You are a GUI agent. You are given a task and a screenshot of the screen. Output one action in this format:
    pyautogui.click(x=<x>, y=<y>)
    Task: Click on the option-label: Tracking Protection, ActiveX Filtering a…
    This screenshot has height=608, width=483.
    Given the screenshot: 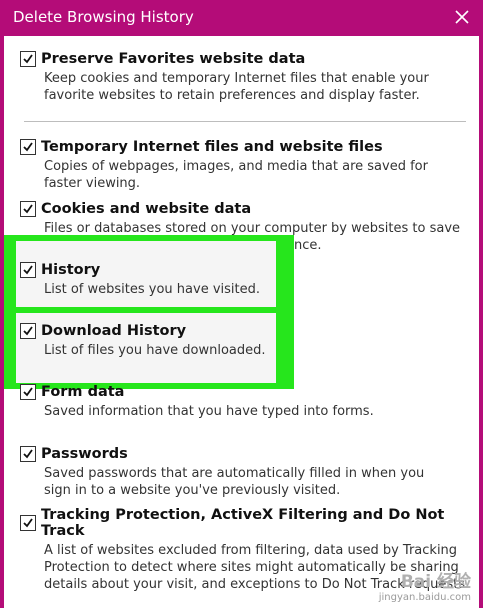 What is the action you would take?
    pyautogui.click(x=243, y=523)
    